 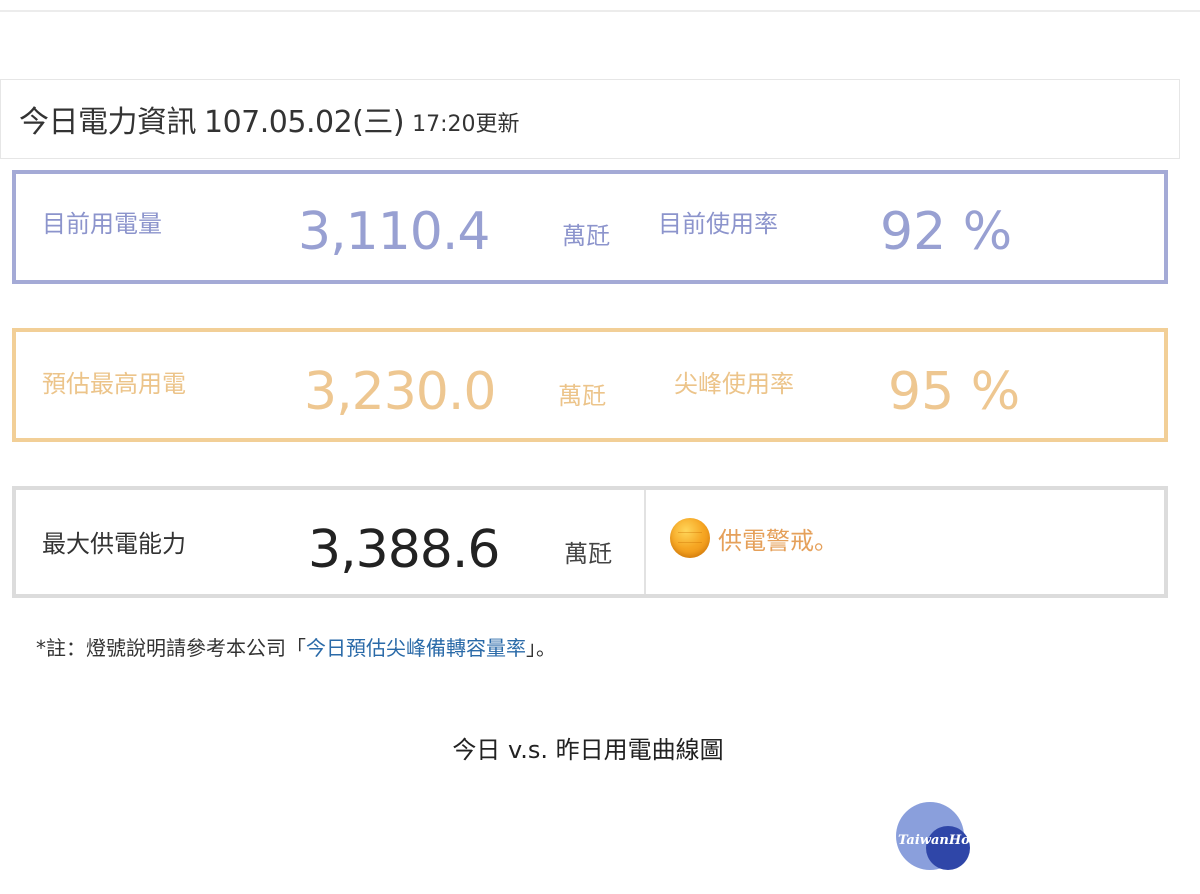 I want to click on max-supply-panel: 最大供電能力 3,388.6 萬瓩 供電警戒。, so click(x=590, y=542).